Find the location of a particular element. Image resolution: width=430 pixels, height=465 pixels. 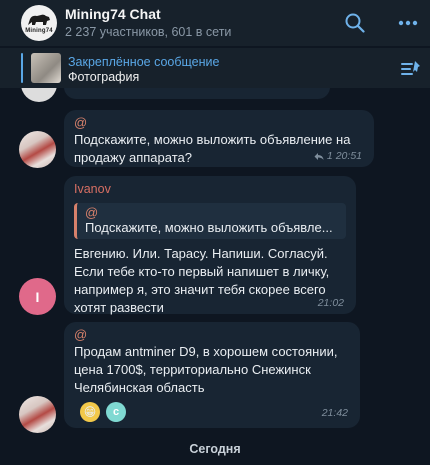

pinned-list-icon is located at coordinates (410, 68).